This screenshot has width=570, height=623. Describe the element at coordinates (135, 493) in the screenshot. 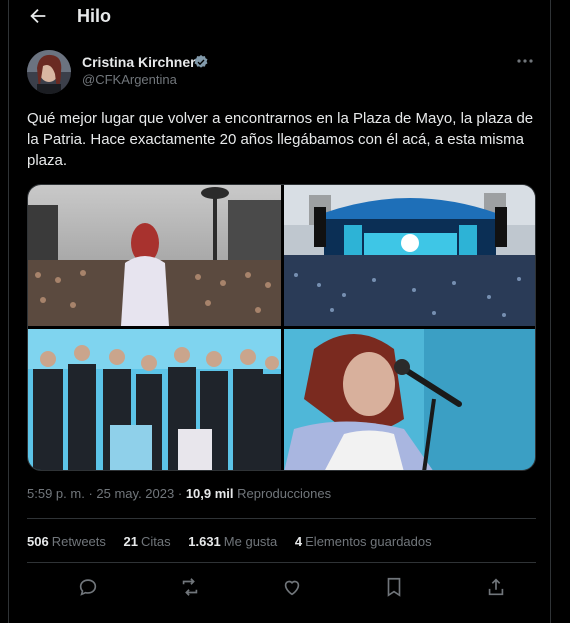

I see `tweet-date: 25 may. 2023` at that location.